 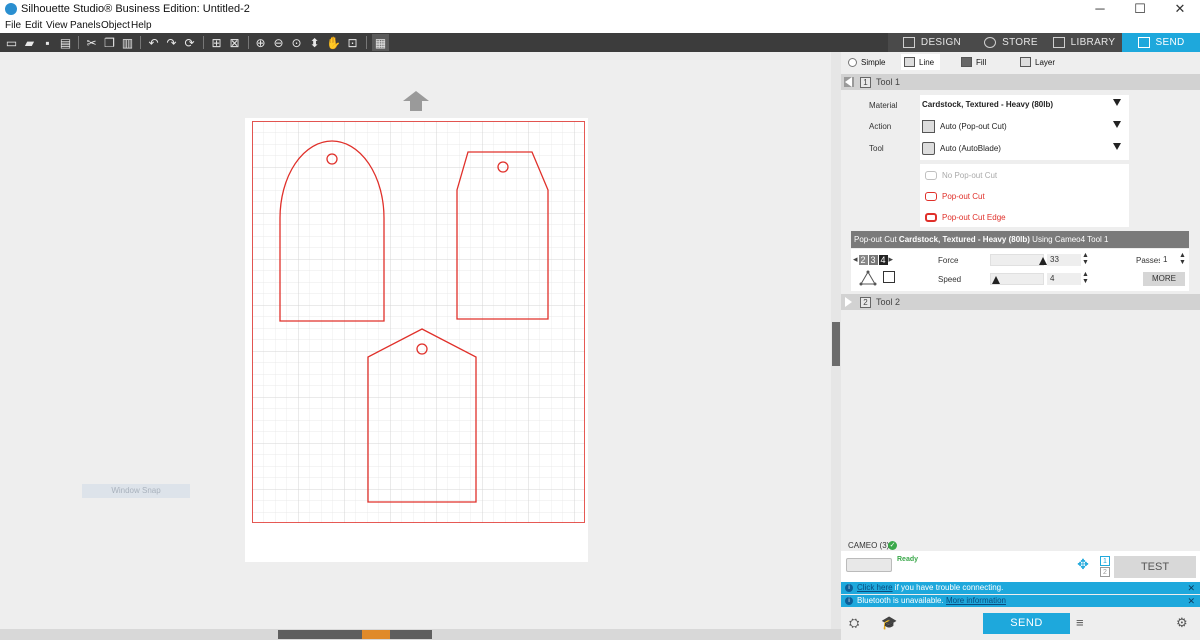 I want to click on autoblade-icon, so click(x=928, y=148).